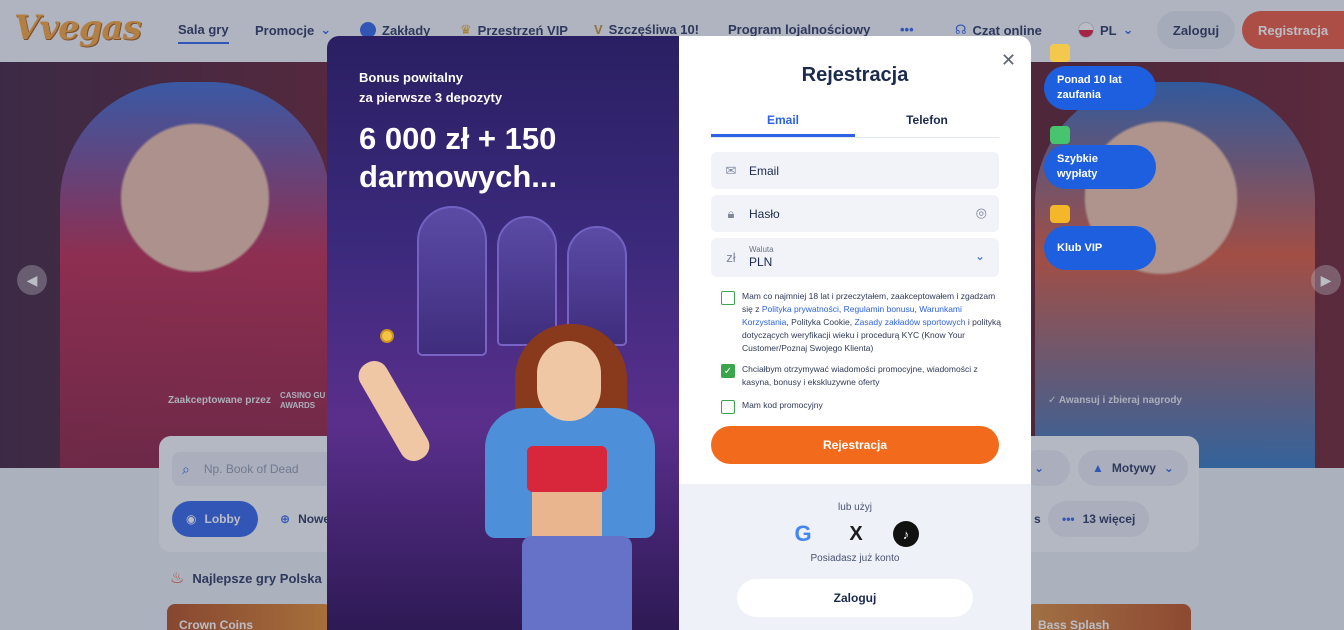 The image size is (1344, 630). What do you see at coordinates (569, 381) in the screenshot?
I see `character-face` at bounding box center [569, 381].